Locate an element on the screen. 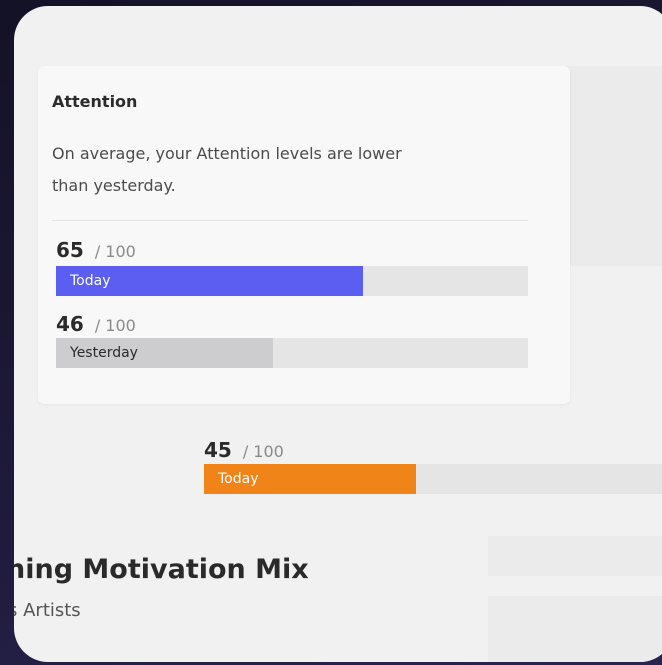 The width and height of the screenshot is (662, 665). yesterday-label: Yesterday is located at coordinates (104, 353).